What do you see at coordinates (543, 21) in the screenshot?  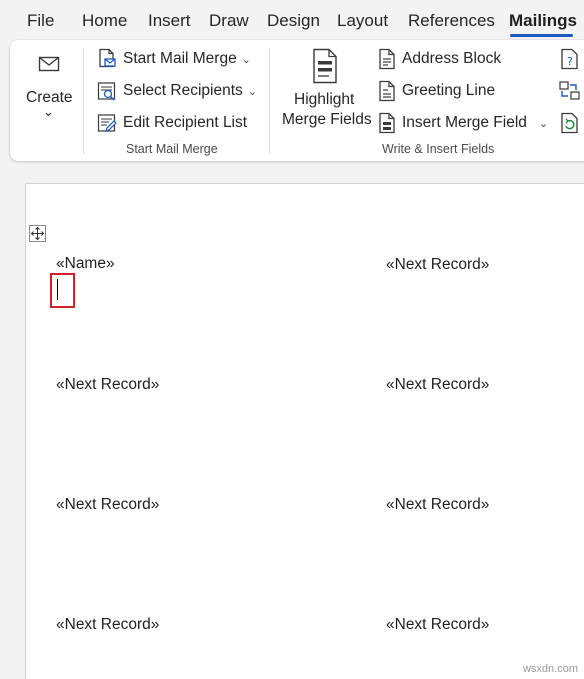 I see `tab-mailings: Mailings` at bounding box center [543, 21].